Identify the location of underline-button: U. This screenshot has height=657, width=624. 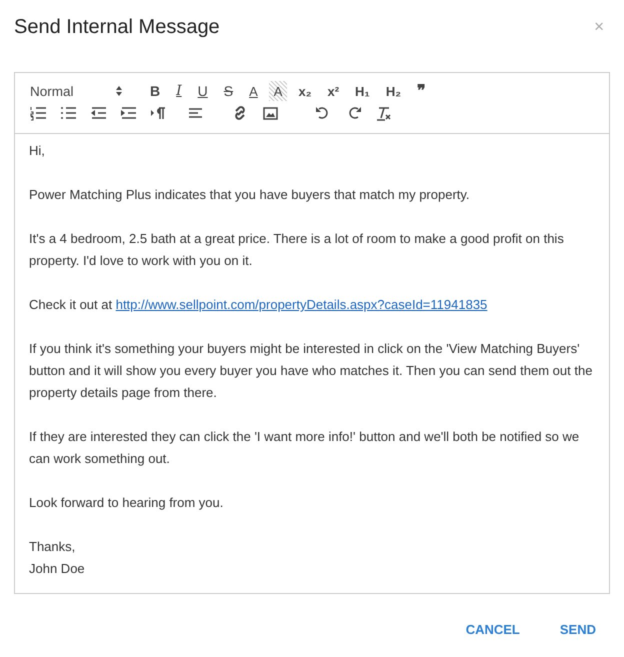
(202, 91).